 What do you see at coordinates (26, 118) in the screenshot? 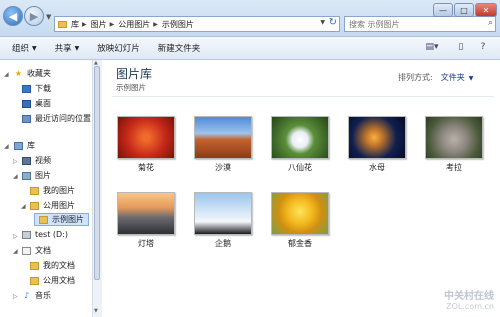
I see `recent-places-icon` at bounding box center [26, 118].